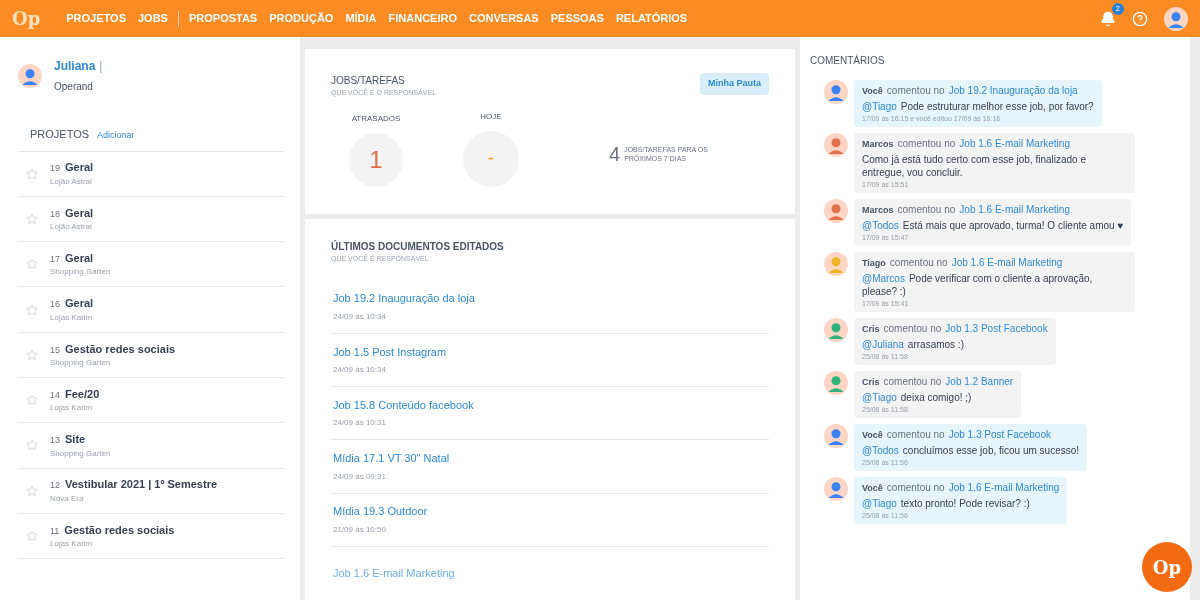  I want to click on documents-heading: ÚLTIMOS DOCUMENTOS EDITADOS, so click(418, 246).